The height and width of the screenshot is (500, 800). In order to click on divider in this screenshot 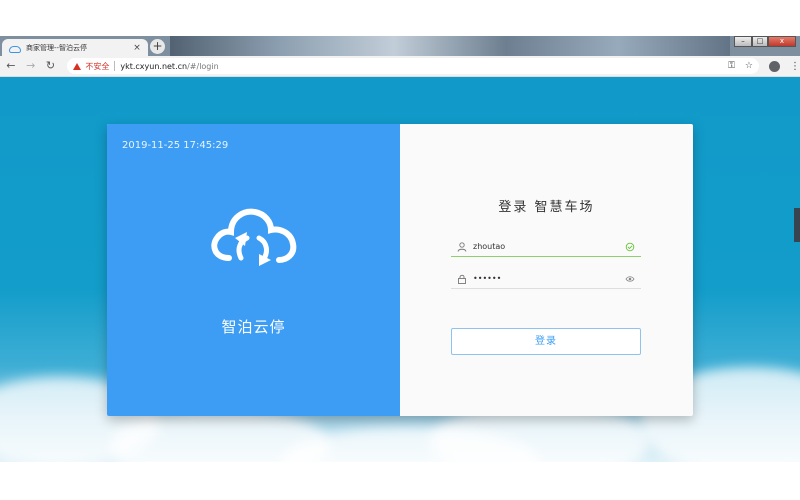, I will do `click(115, 66)`.